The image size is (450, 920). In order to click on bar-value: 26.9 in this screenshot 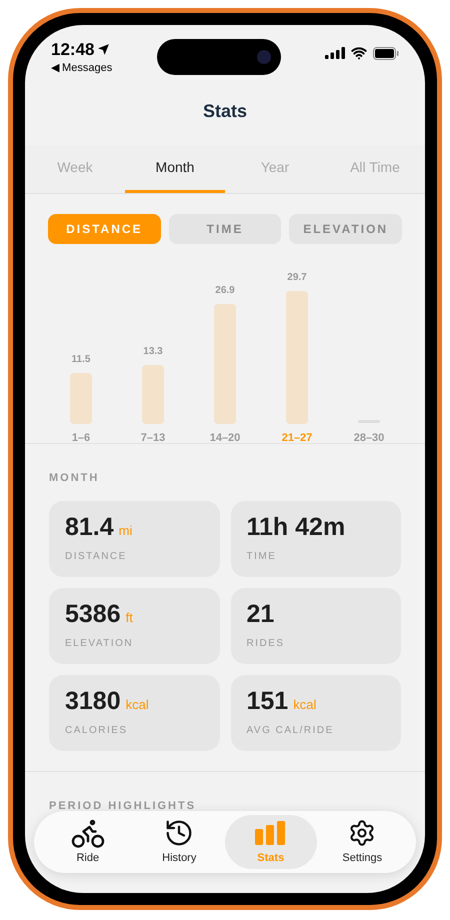, I will do `click(225, 291)`.